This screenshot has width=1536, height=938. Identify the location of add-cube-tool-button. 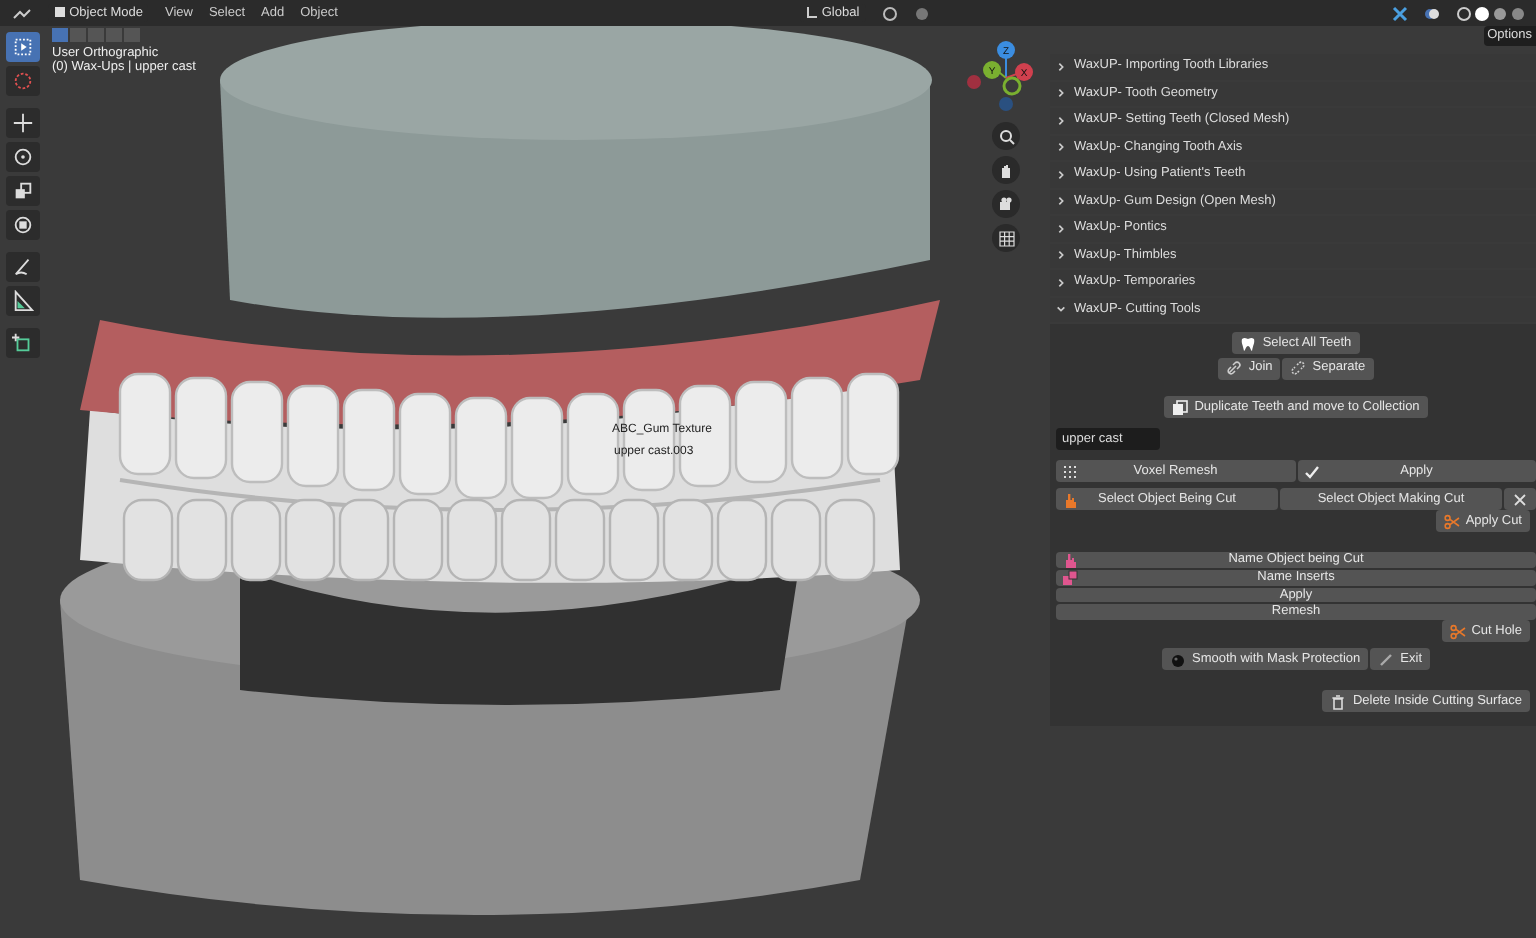
(22, 343).